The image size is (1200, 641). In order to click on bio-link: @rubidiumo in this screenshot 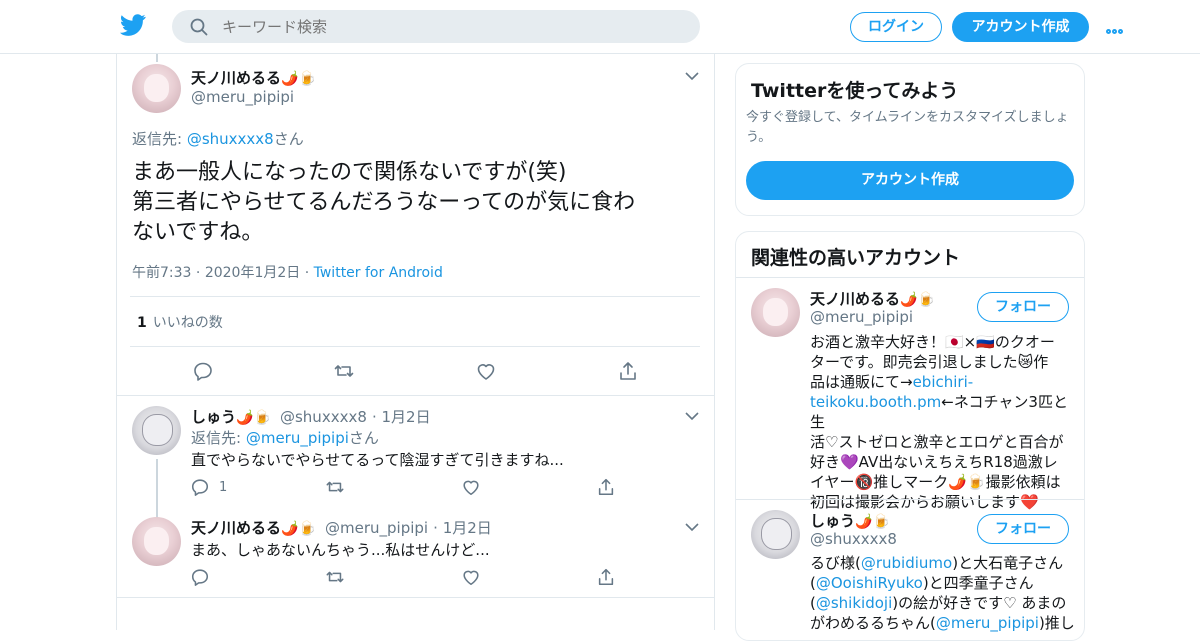, I will do `click(906, 563)`.